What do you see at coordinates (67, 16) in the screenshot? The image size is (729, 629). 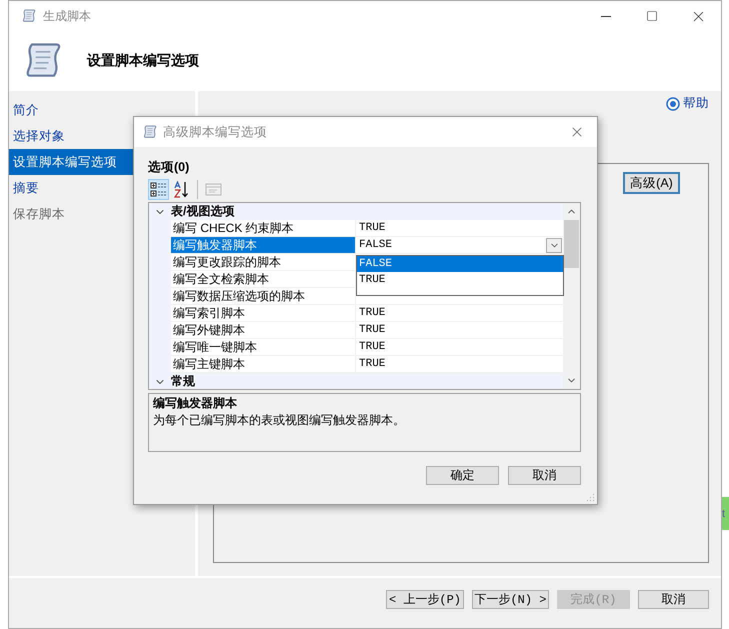 I see `window-title: 生成脚本` at bounding box center [67, 16].